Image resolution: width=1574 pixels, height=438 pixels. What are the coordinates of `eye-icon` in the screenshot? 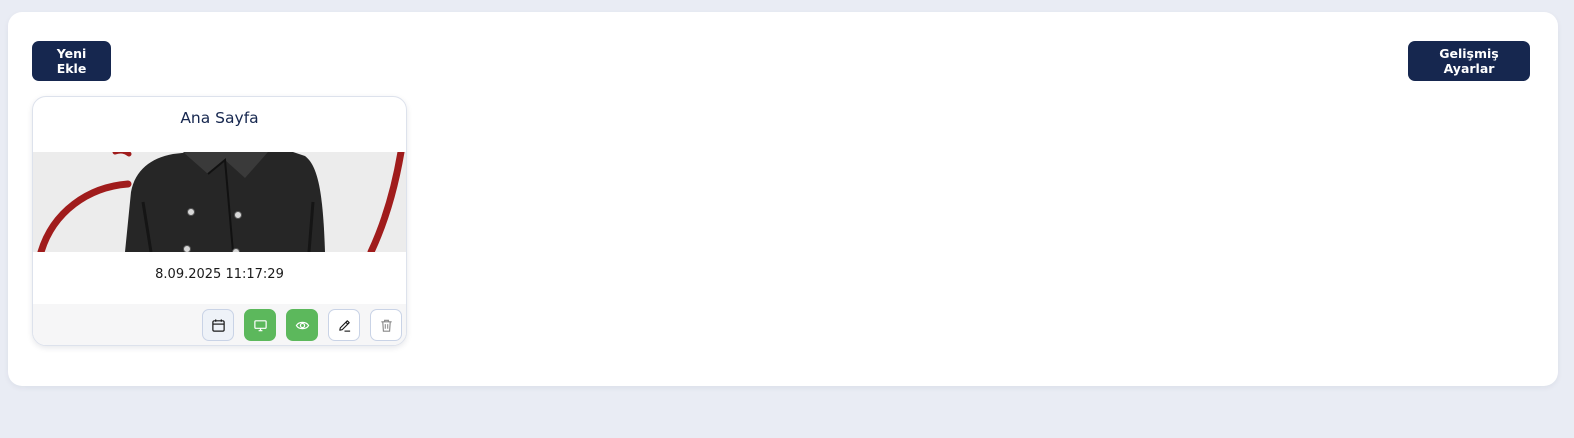 It's located at (302, 325).